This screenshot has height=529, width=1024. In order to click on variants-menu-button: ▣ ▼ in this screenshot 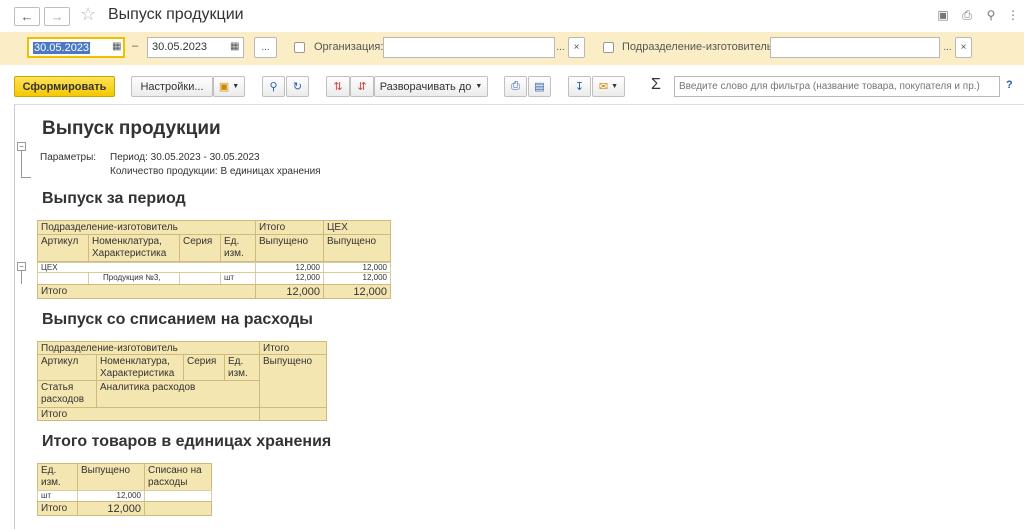, I will do `click(229, 86)`.